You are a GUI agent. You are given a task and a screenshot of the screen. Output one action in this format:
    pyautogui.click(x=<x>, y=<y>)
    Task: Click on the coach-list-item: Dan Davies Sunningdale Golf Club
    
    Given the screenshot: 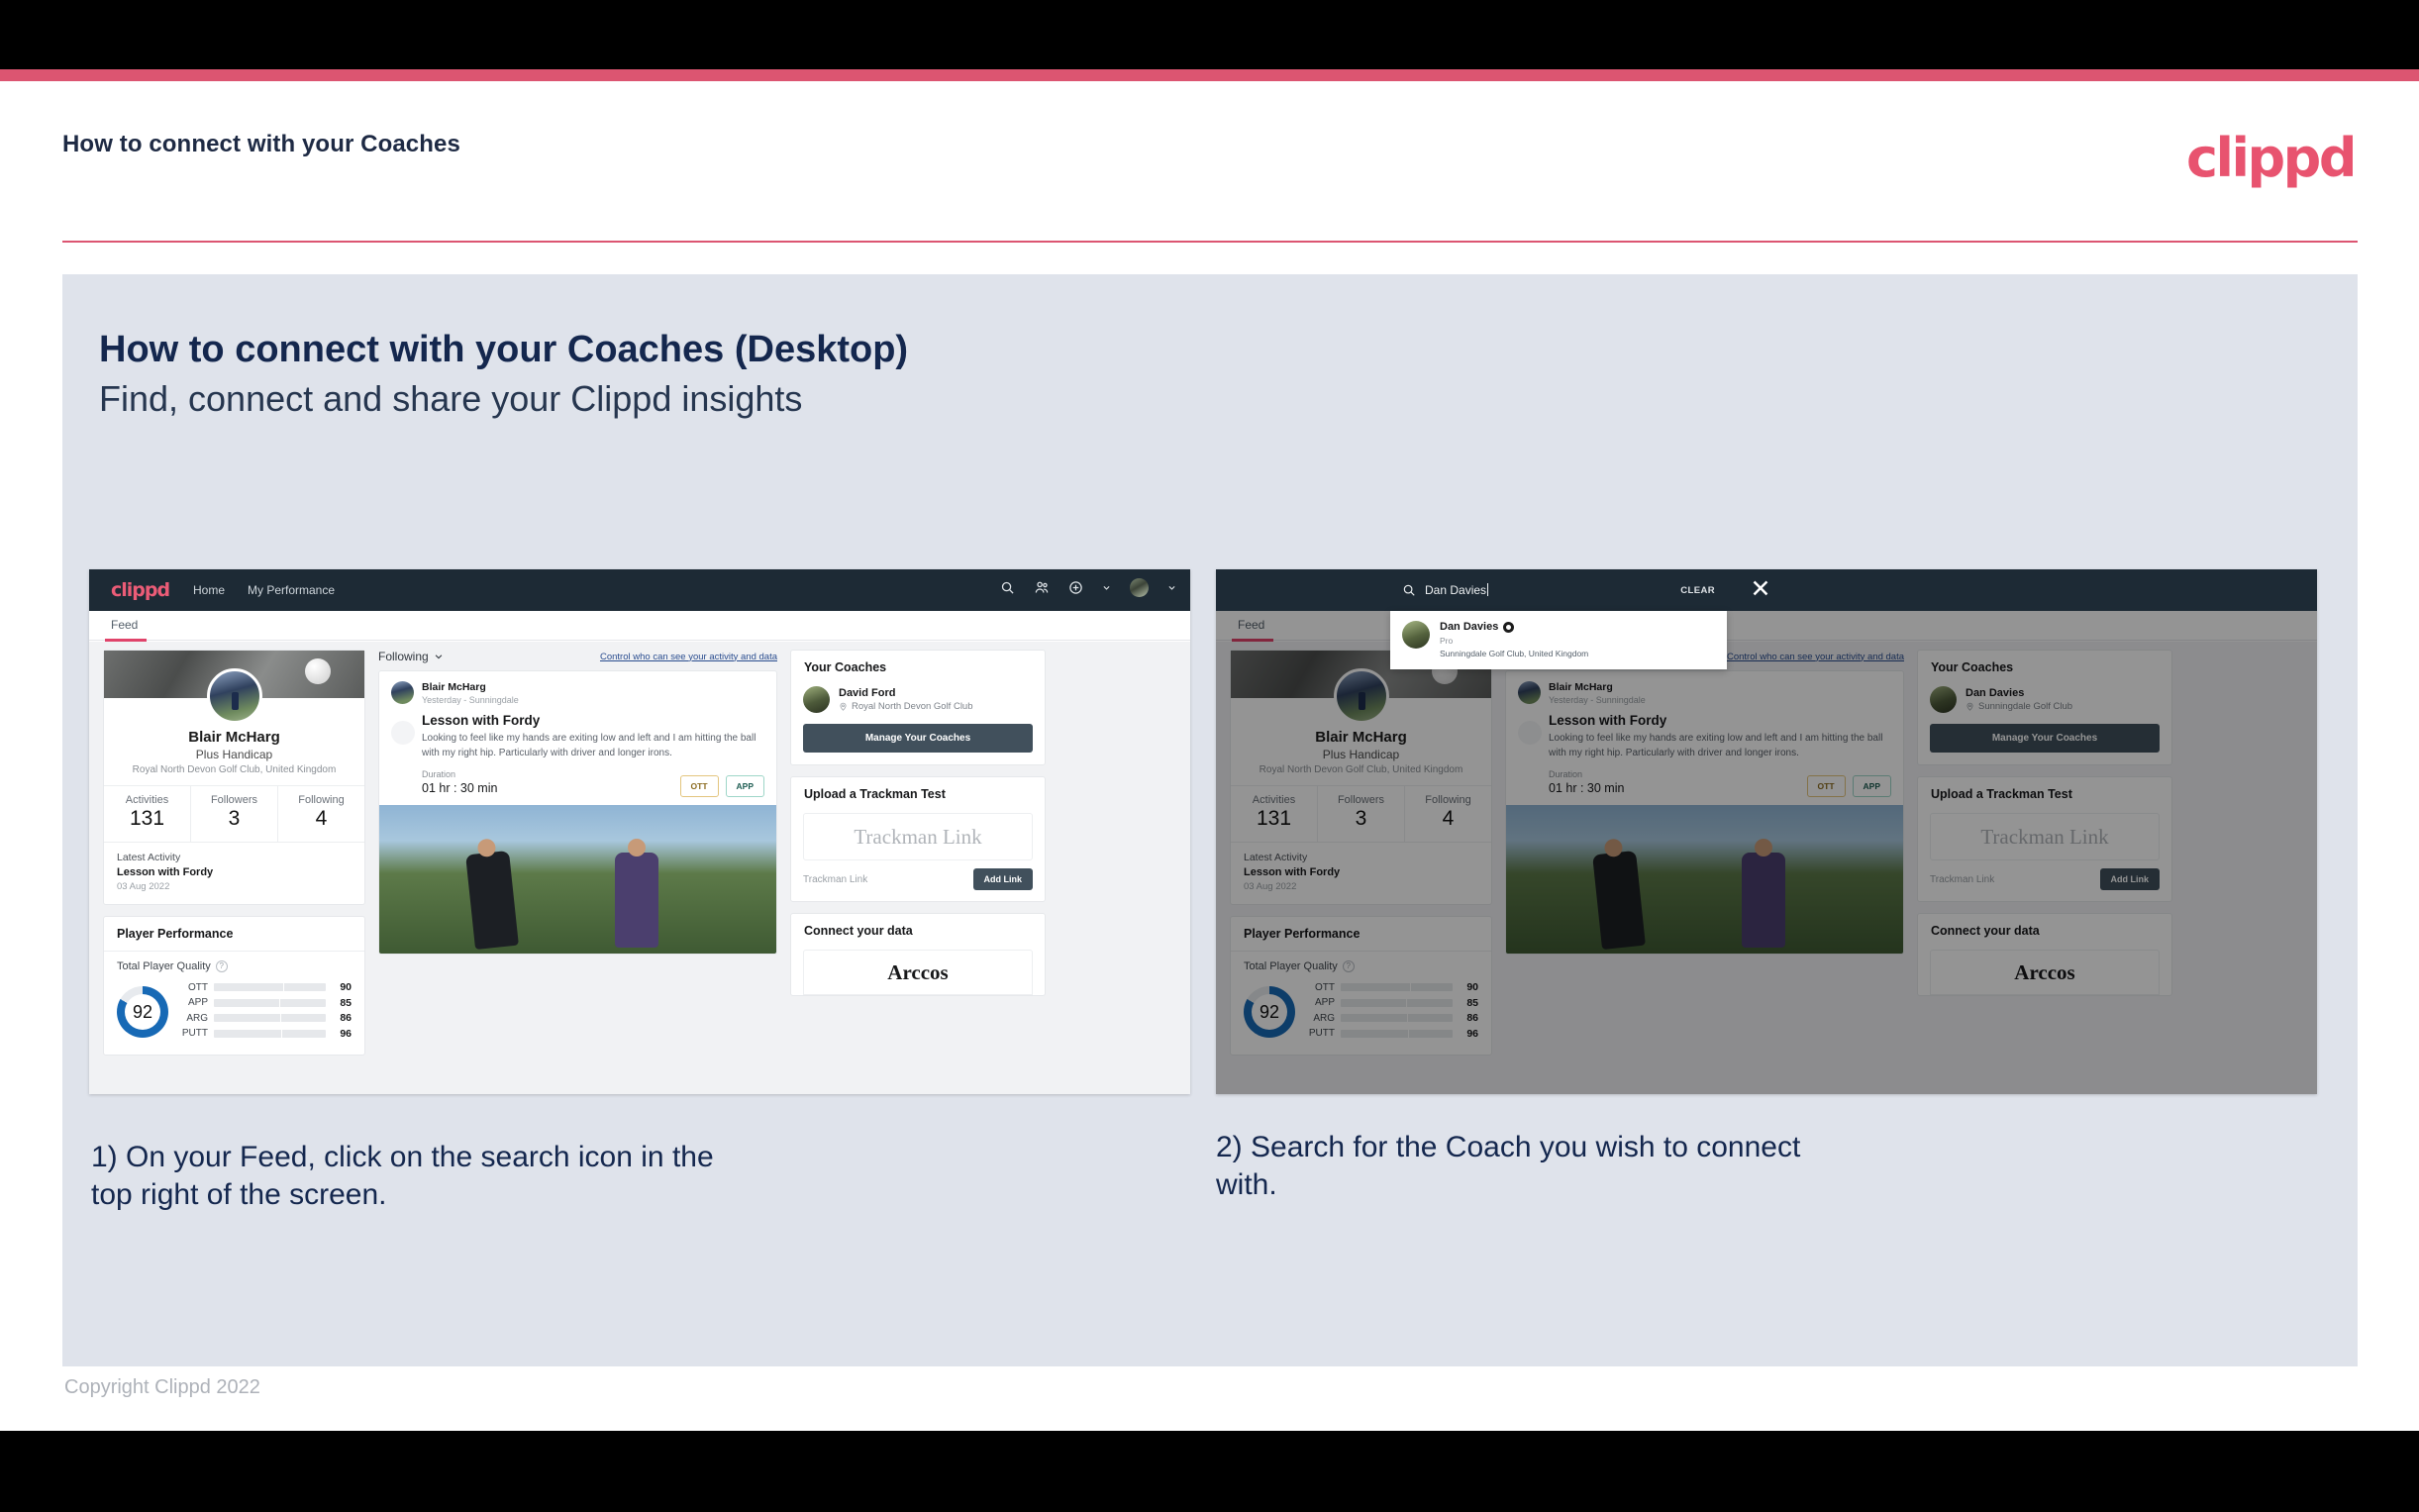 What is the action you would take?
    pyautogui.click(x=2044, y=695)
    